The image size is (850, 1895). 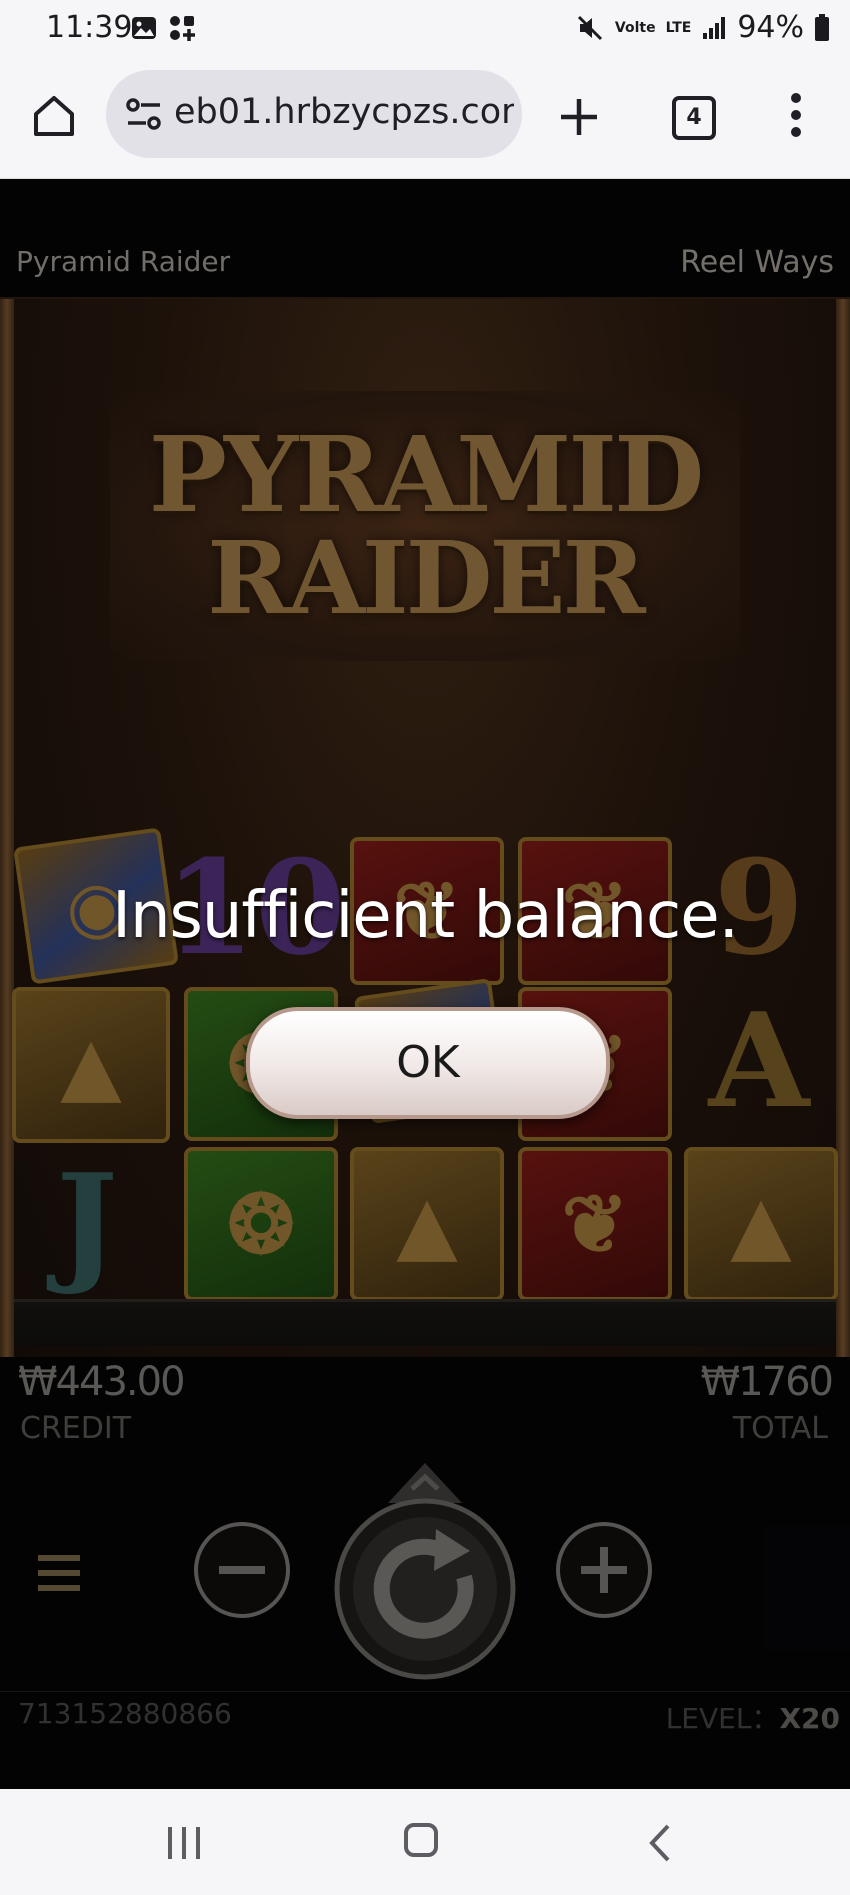 I want to click on more-options-icon, so click(x=796, y=115).